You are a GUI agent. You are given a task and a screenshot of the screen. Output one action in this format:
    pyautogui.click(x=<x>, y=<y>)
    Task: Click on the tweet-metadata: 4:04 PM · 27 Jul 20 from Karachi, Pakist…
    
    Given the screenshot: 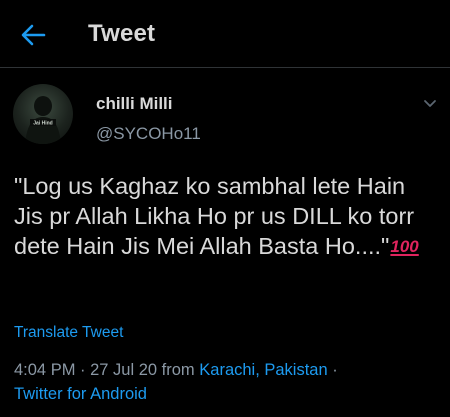 What is the action you would take?
    pyautogui.click(x=226, y=382)
    